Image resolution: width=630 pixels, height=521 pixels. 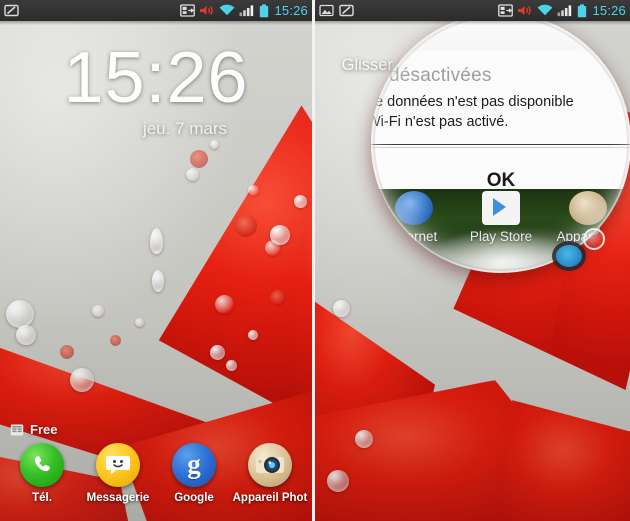 I want to click on dock-label: Messagerie, so click(x=118, y=498).